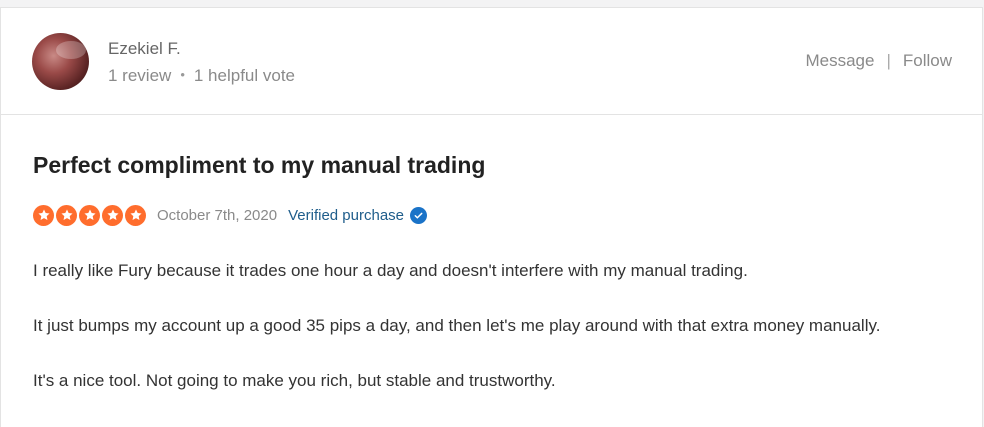 This screenshot has height=427, width=984. I want to click on verified-purchase-label: Verified purchase, so click(346, 215).